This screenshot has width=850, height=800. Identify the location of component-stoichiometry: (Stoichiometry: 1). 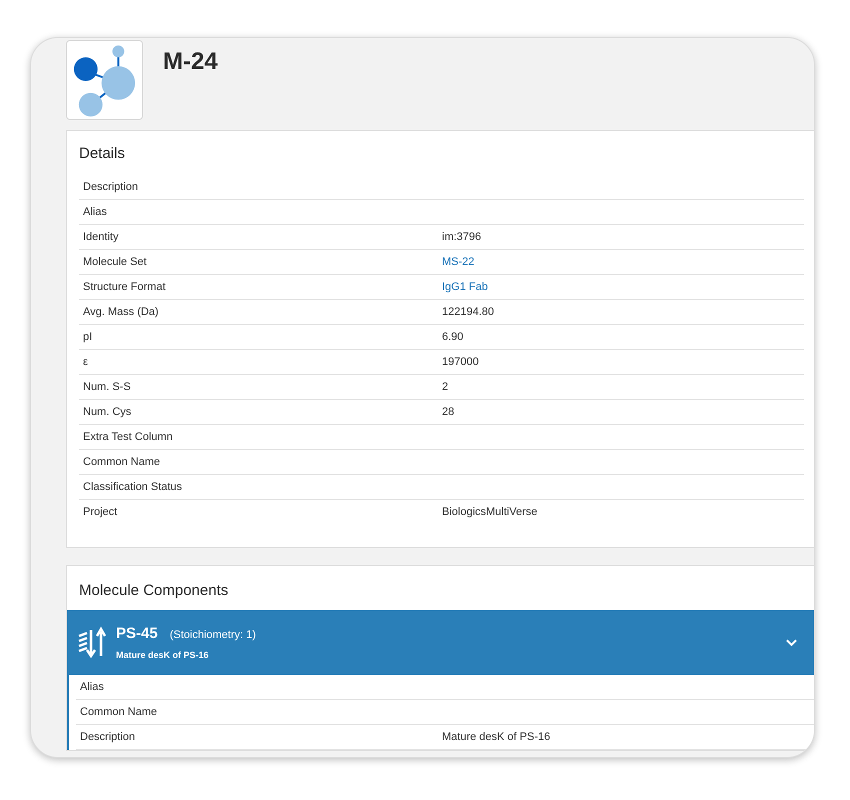
(213, 635).